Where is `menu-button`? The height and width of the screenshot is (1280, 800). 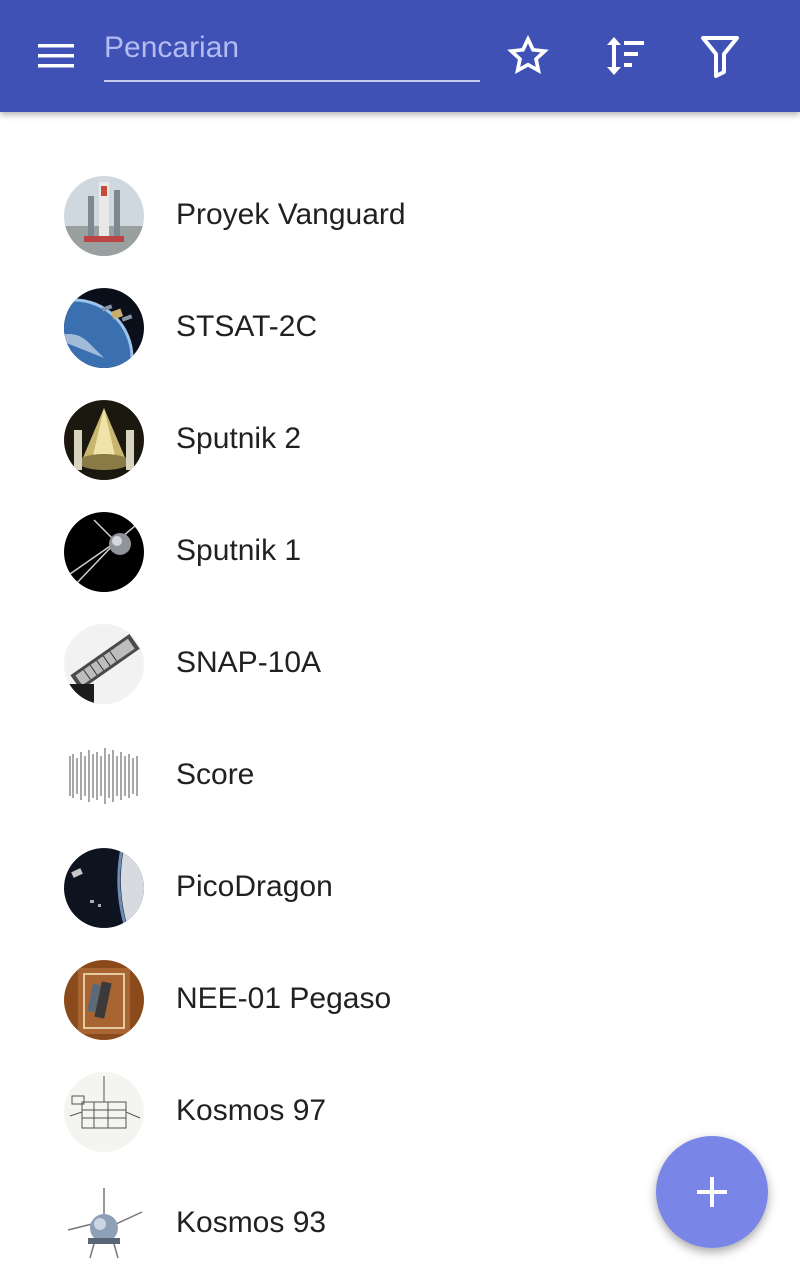 menu-button is located at coordinates (56, 56).